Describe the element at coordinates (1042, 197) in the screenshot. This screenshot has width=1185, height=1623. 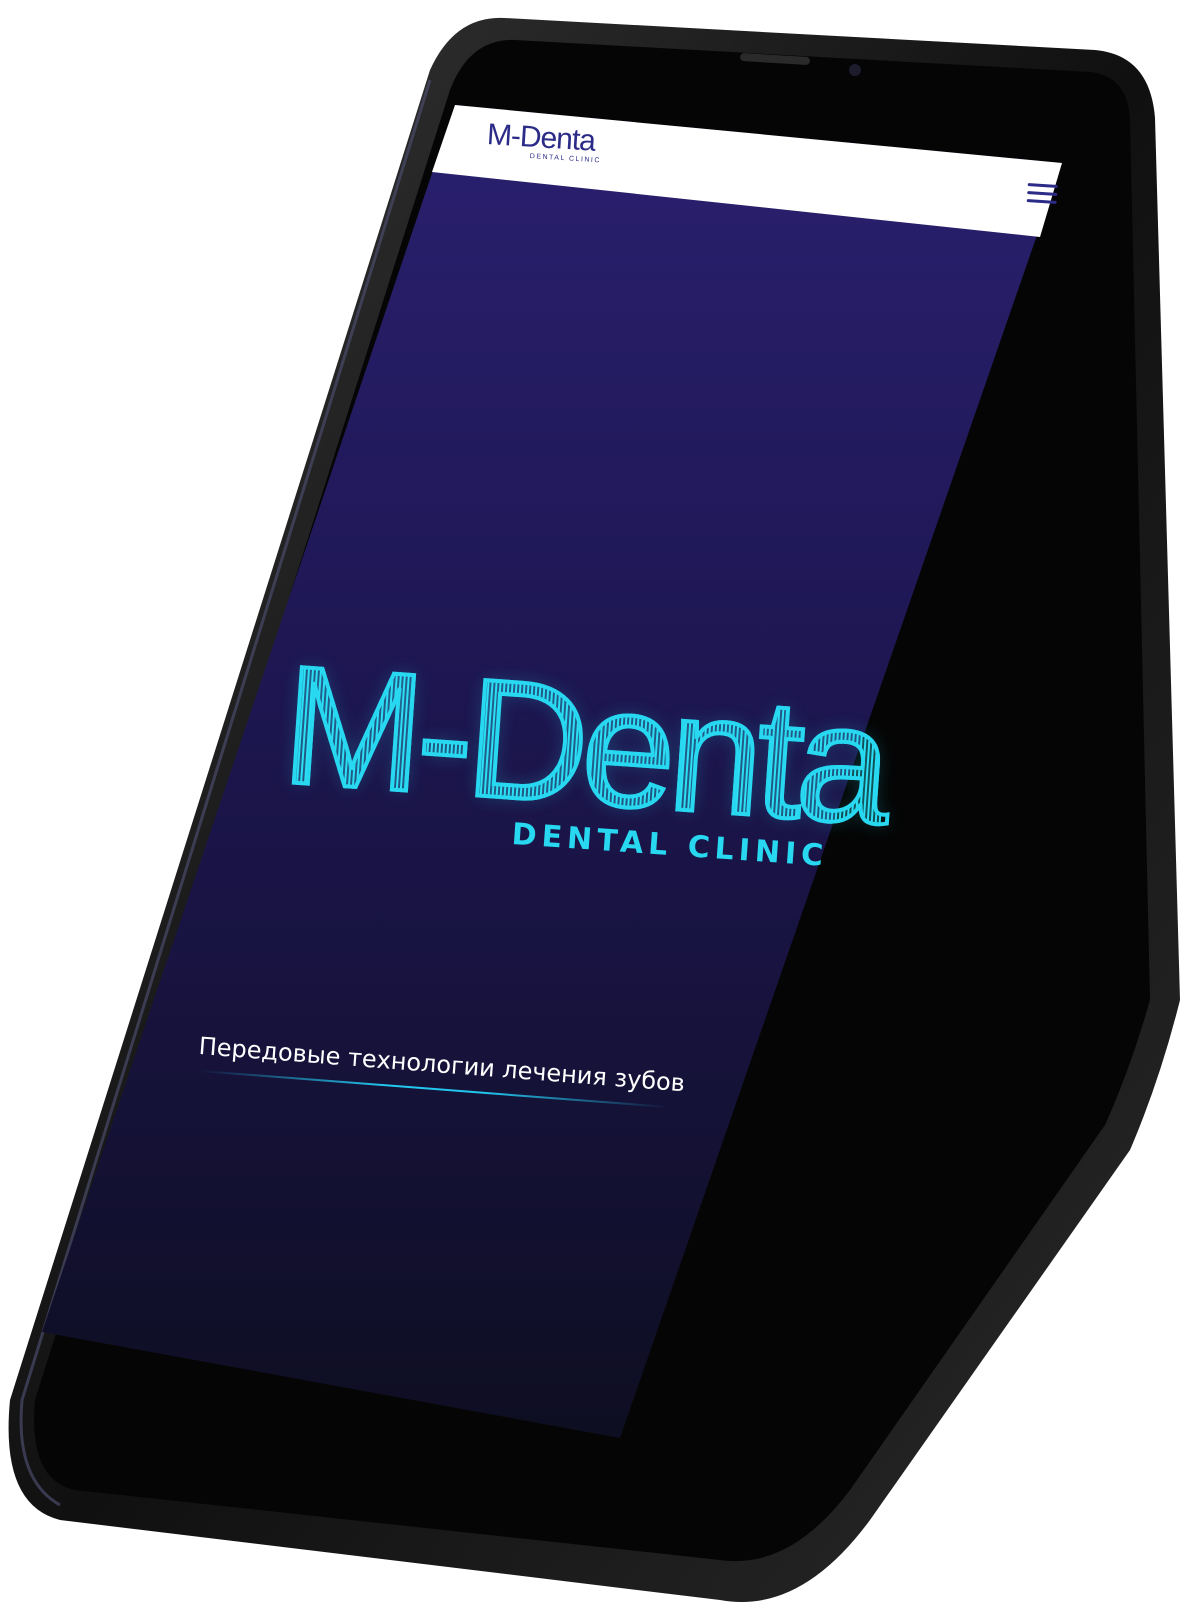
I see `hamburger-menu-icon` at that location.